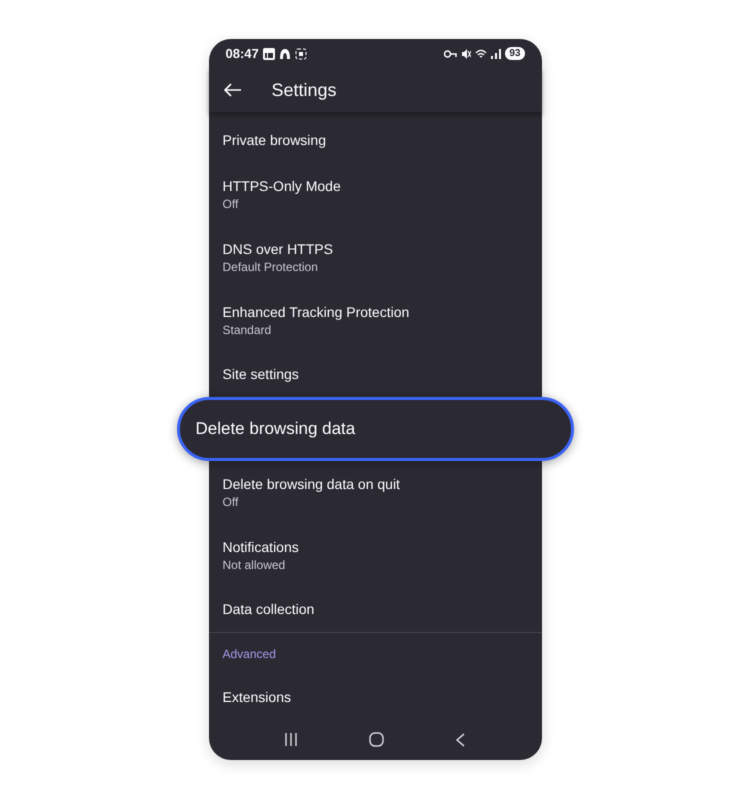 This screenshot has height=800, width=750. What do you see at coordinates (451, 54) in the screenshot?
I see `key-icon` at bounding box center [451, 54].